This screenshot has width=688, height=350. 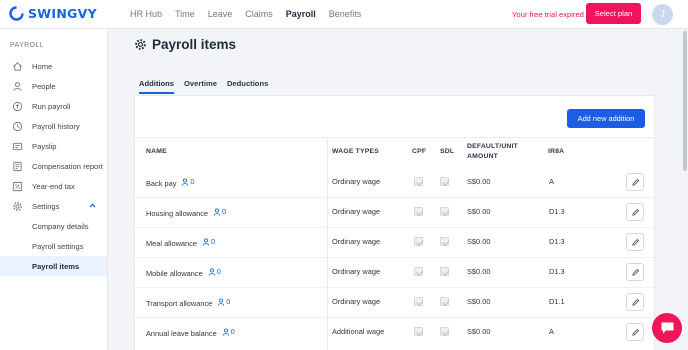 What do you see at coordinates (157, 85) in the screenshot?
I see `tab-additions: Additions` at bounding box center [157, 85].